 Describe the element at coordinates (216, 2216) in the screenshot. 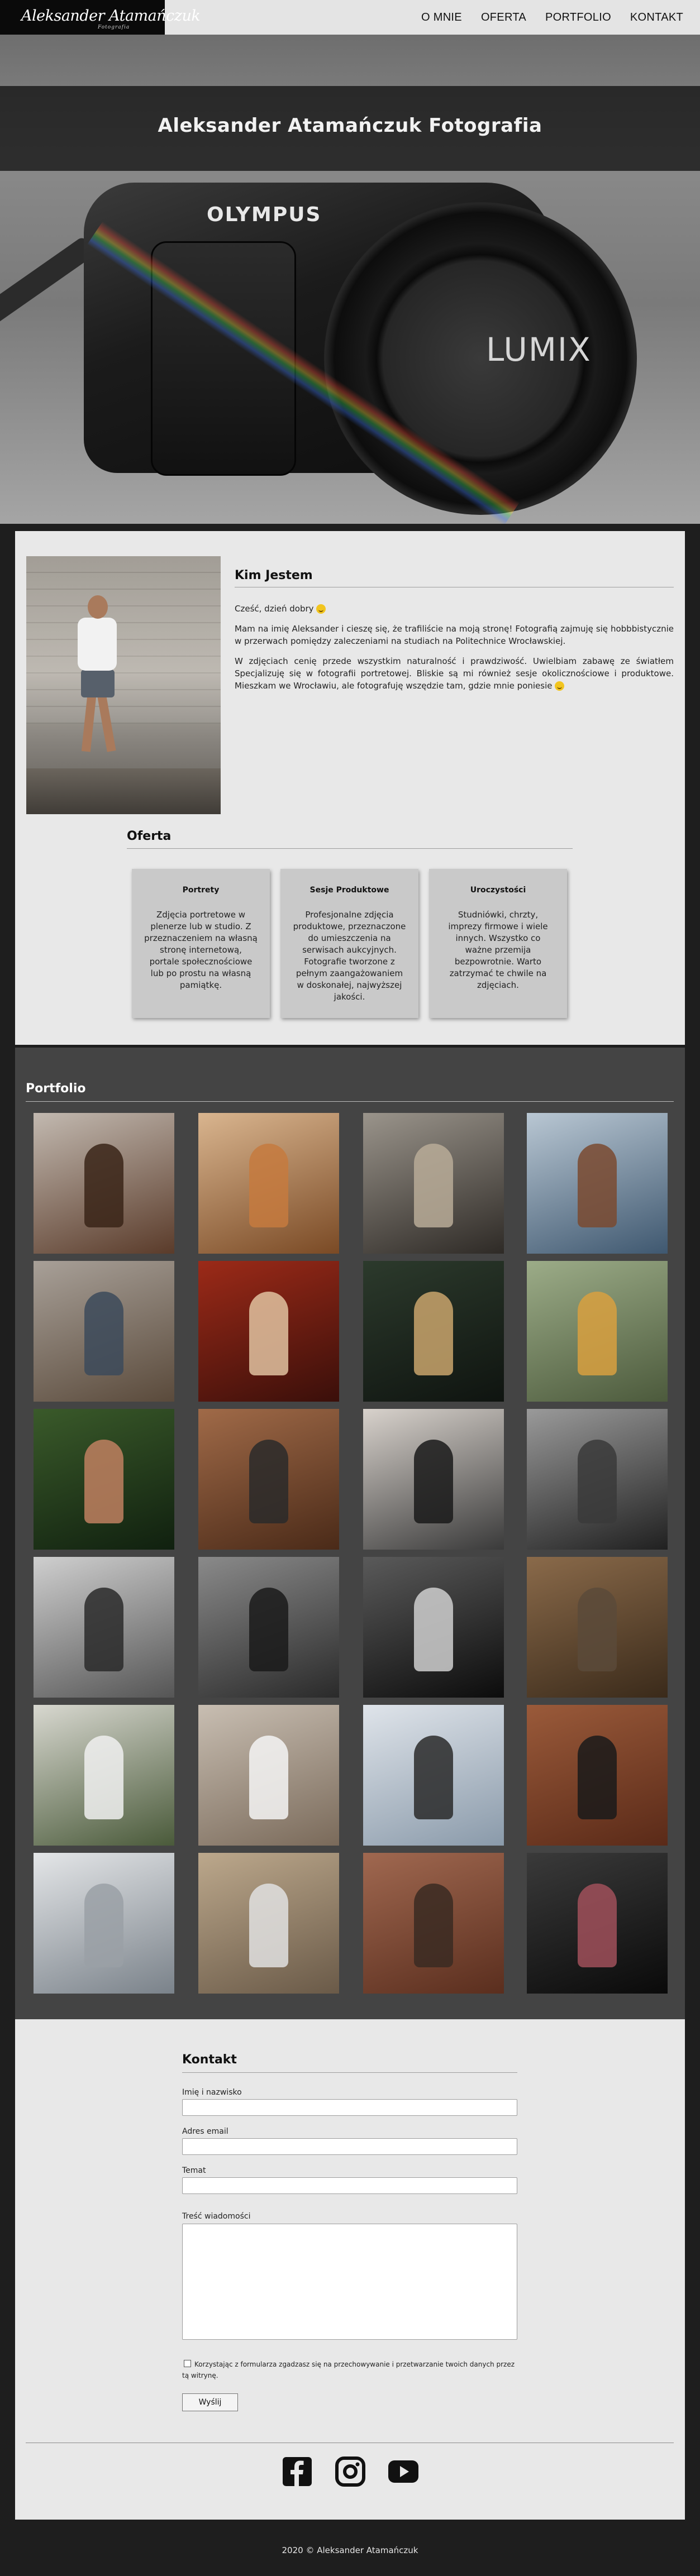

I see `message-label: Treść wiadomości` at that location.